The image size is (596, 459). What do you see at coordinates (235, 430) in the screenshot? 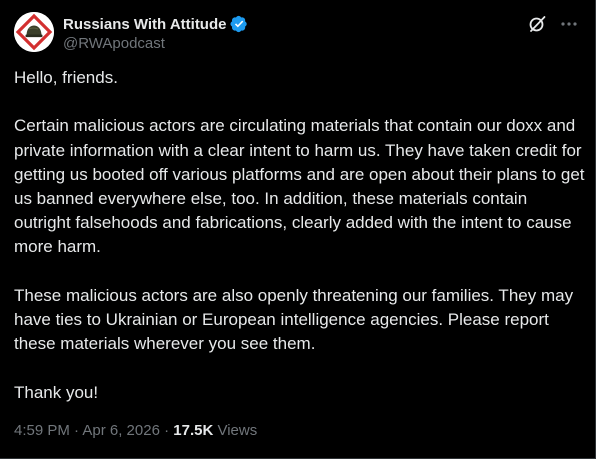
I see `views-label: Views` at bounding box center [235, 430].